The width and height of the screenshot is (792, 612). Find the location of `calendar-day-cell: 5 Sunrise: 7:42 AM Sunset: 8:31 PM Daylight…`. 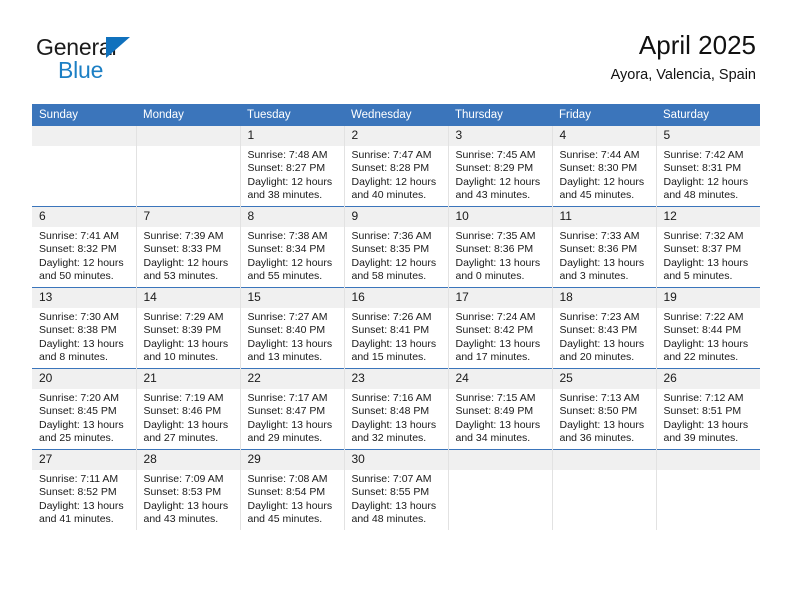

calendar-day-cell: 5 Sunrise: 7:42 AM Sunset: 8:31 PM Daylight… is located at coordinates (707, 166).